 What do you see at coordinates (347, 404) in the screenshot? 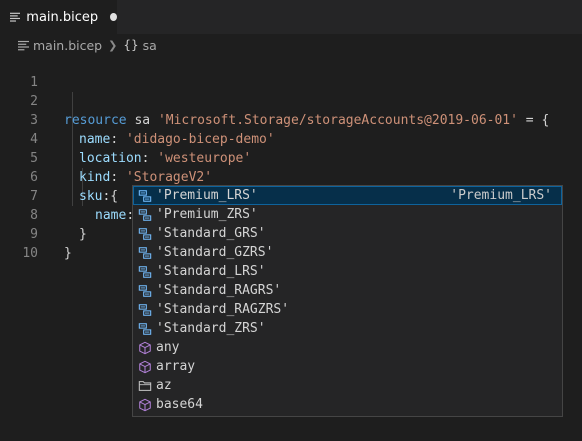
I see `suggestion-item: base64` at bounding box center [347, 404].